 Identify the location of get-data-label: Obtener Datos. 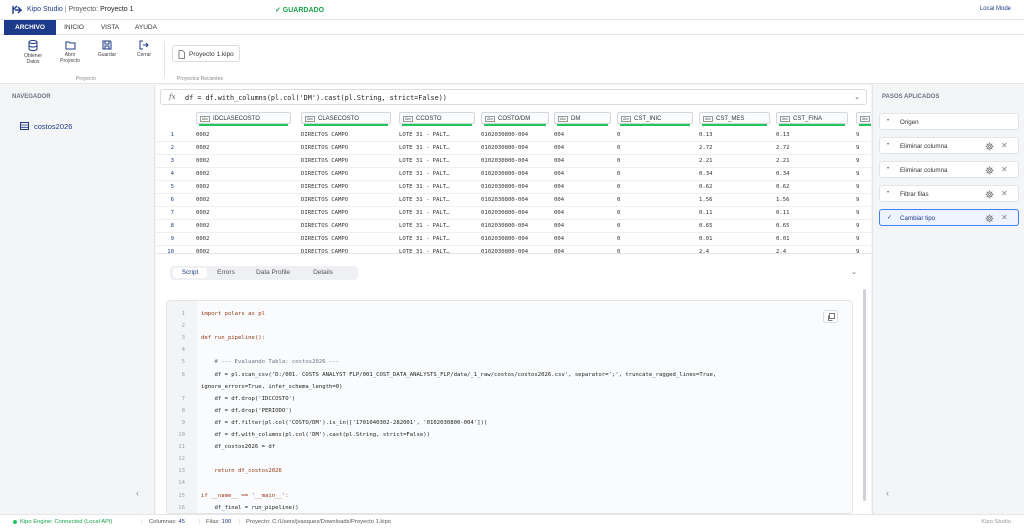
(33, 59).